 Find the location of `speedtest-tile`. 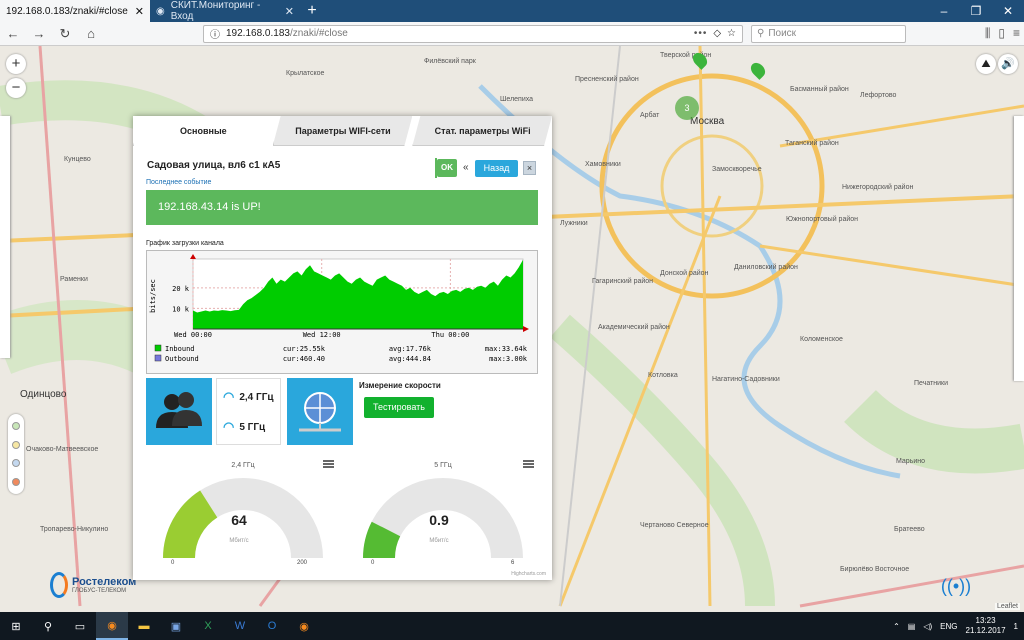

speedtest-tile is located at coordinates (320, 411).